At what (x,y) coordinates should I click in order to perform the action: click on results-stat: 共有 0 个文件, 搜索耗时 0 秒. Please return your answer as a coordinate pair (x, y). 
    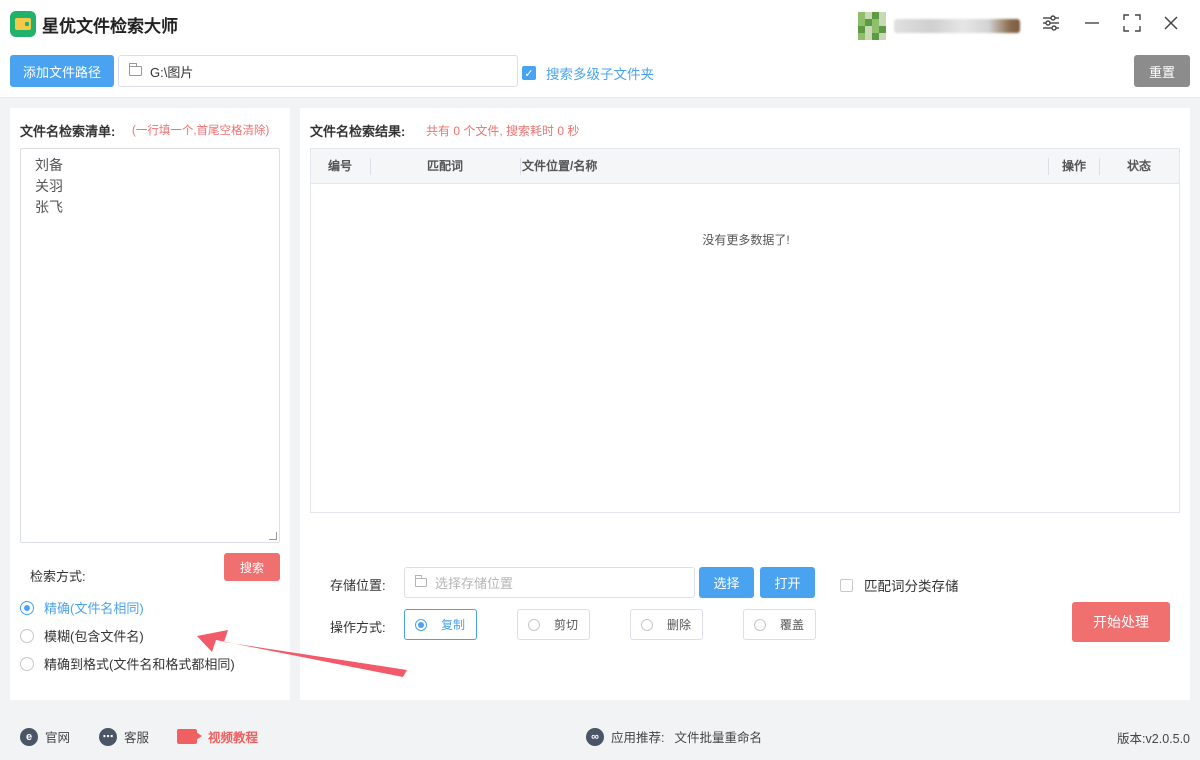
    Looking at the image, I should click on (503, 131).